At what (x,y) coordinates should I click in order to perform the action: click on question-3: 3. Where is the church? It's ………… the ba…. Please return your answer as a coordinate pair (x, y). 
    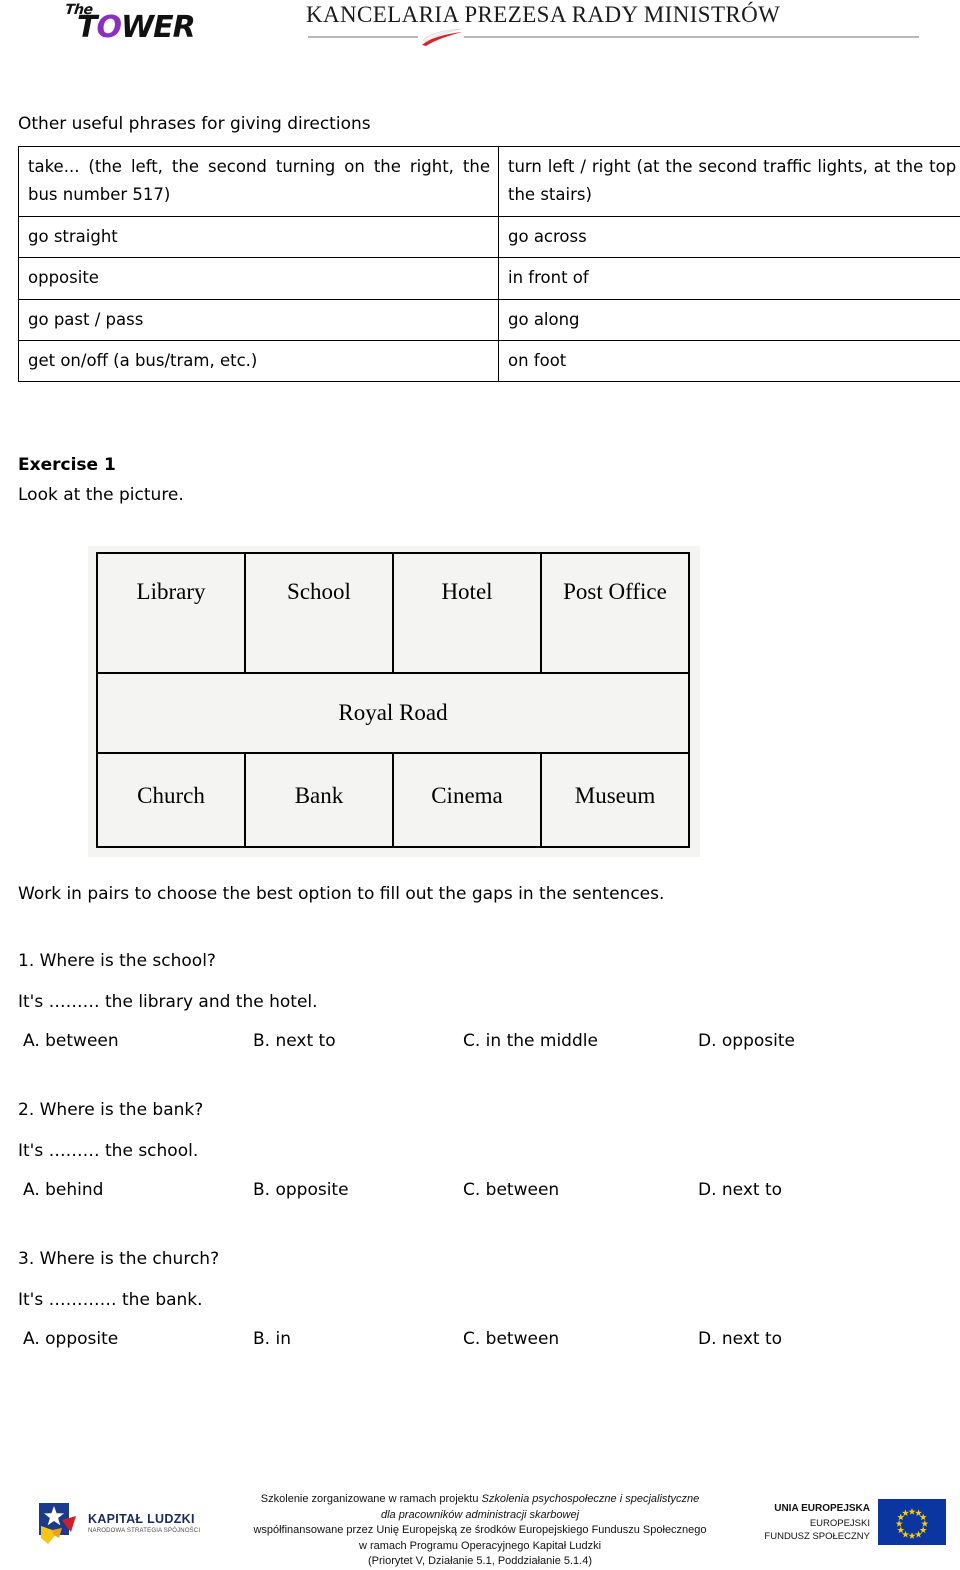
    Looking at the image, I should click on (478, 1301).